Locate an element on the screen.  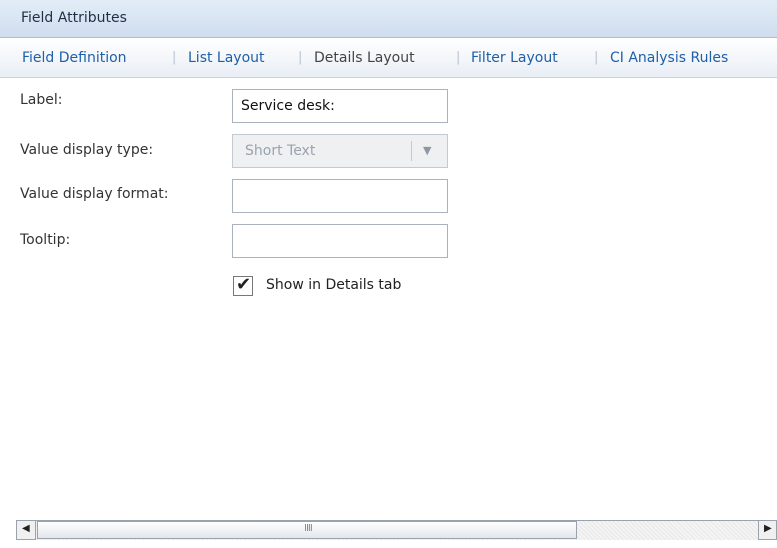
select-divider is located at coordinates (411, 151).